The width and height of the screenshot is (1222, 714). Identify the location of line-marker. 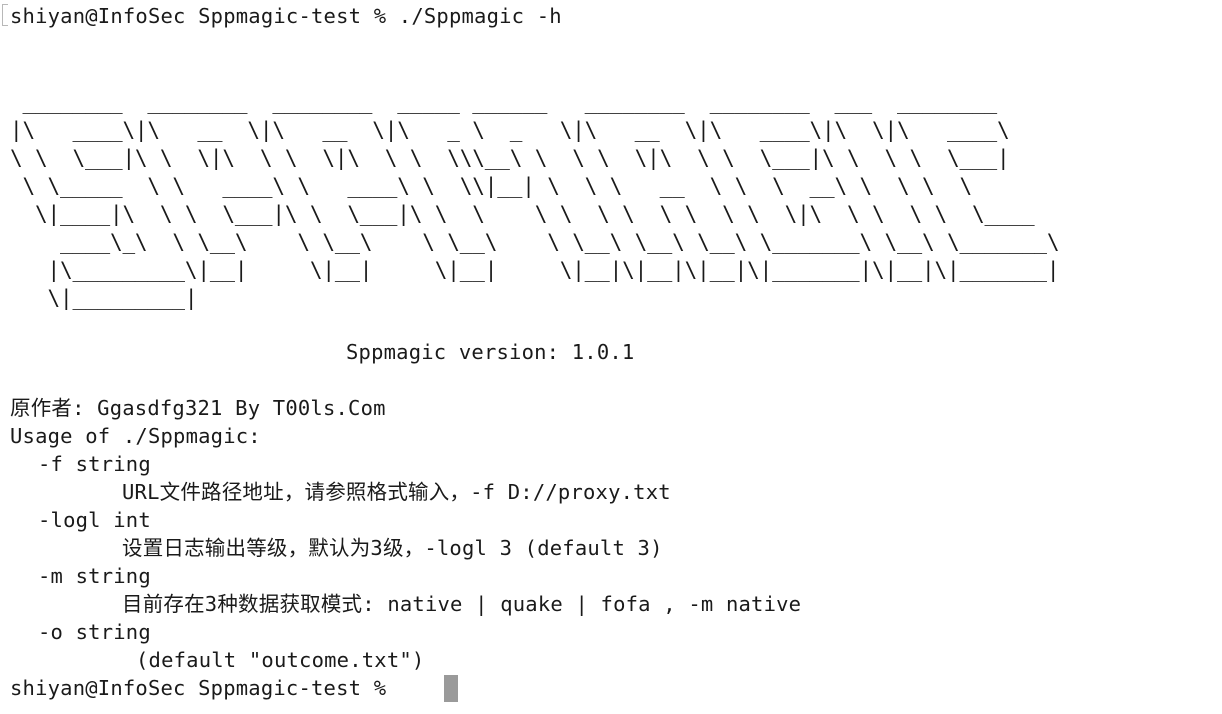
(5, 15).